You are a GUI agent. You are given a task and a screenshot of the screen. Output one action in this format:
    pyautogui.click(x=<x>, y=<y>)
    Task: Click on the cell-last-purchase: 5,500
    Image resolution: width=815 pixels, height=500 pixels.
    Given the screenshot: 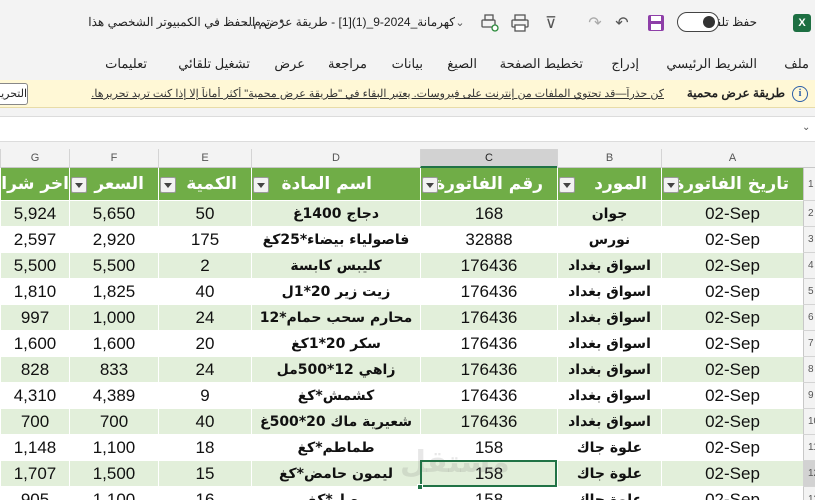 What is the action you would take?
    pyautogui.click(x=34, y=266)
    